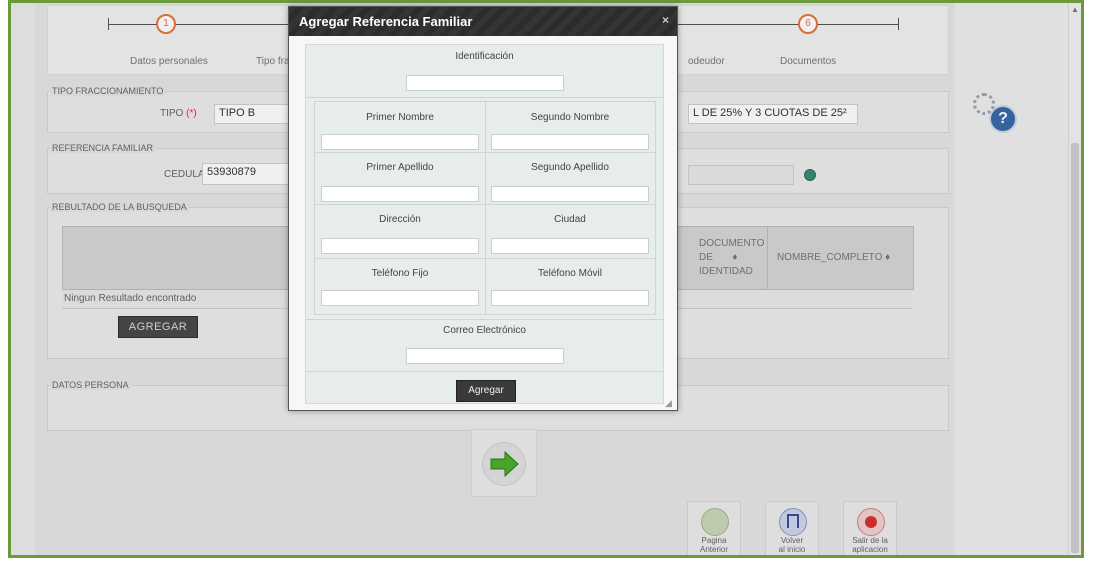 Image resolution: width=1094 pixels, height=561 pixels. I want to click on direccion-input, so click(400, 246).